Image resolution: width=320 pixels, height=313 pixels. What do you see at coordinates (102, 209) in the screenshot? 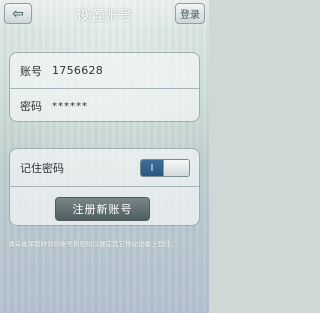
I see `register-new-account-button: 注册新账号` at bounding box center [102, 209].